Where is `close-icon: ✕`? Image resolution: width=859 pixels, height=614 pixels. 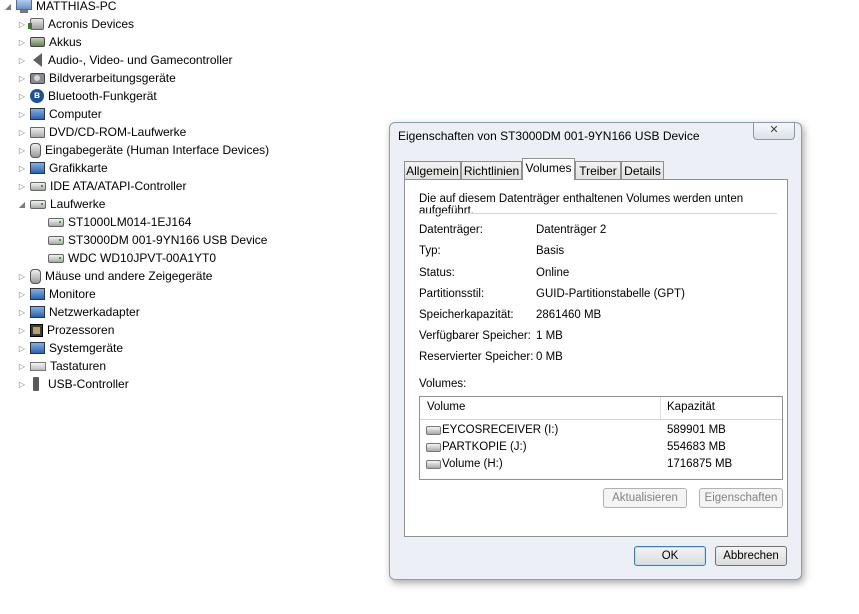 close-icon: ✕ is located at coordinates (774, 130).